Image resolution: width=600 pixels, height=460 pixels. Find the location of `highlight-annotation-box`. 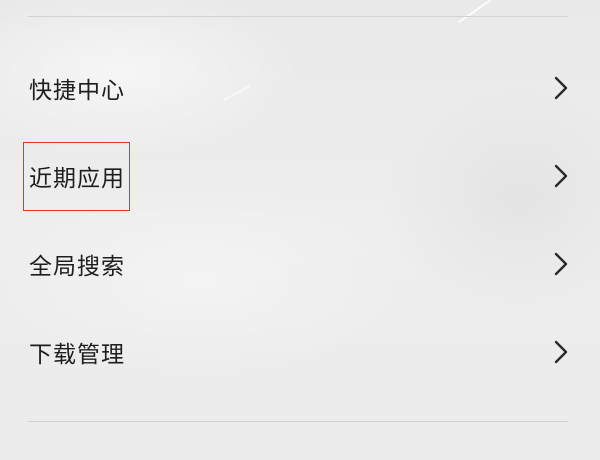

highlight-annotation-box is located at coordinates (76, 176).